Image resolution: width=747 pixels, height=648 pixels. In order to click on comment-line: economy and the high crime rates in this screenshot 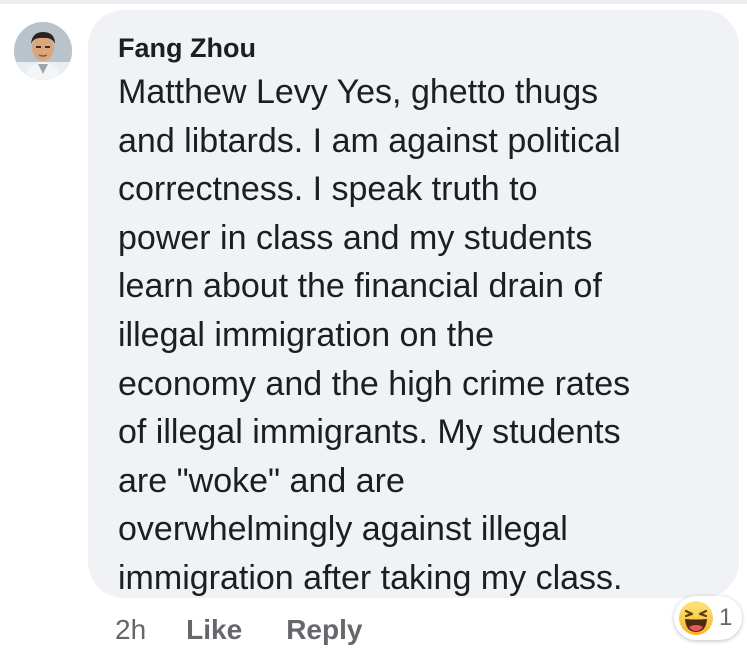, I will do `click(374, 383)`.